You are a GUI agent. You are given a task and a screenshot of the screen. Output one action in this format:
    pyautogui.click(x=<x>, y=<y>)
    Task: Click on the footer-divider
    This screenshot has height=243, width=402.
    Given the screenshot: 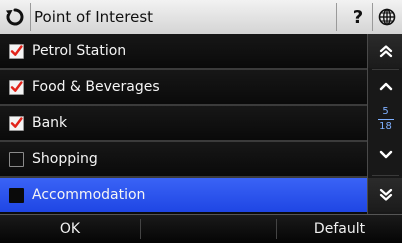 What is the action you would take?
    pyautogui.click(x=140, y=229)
    